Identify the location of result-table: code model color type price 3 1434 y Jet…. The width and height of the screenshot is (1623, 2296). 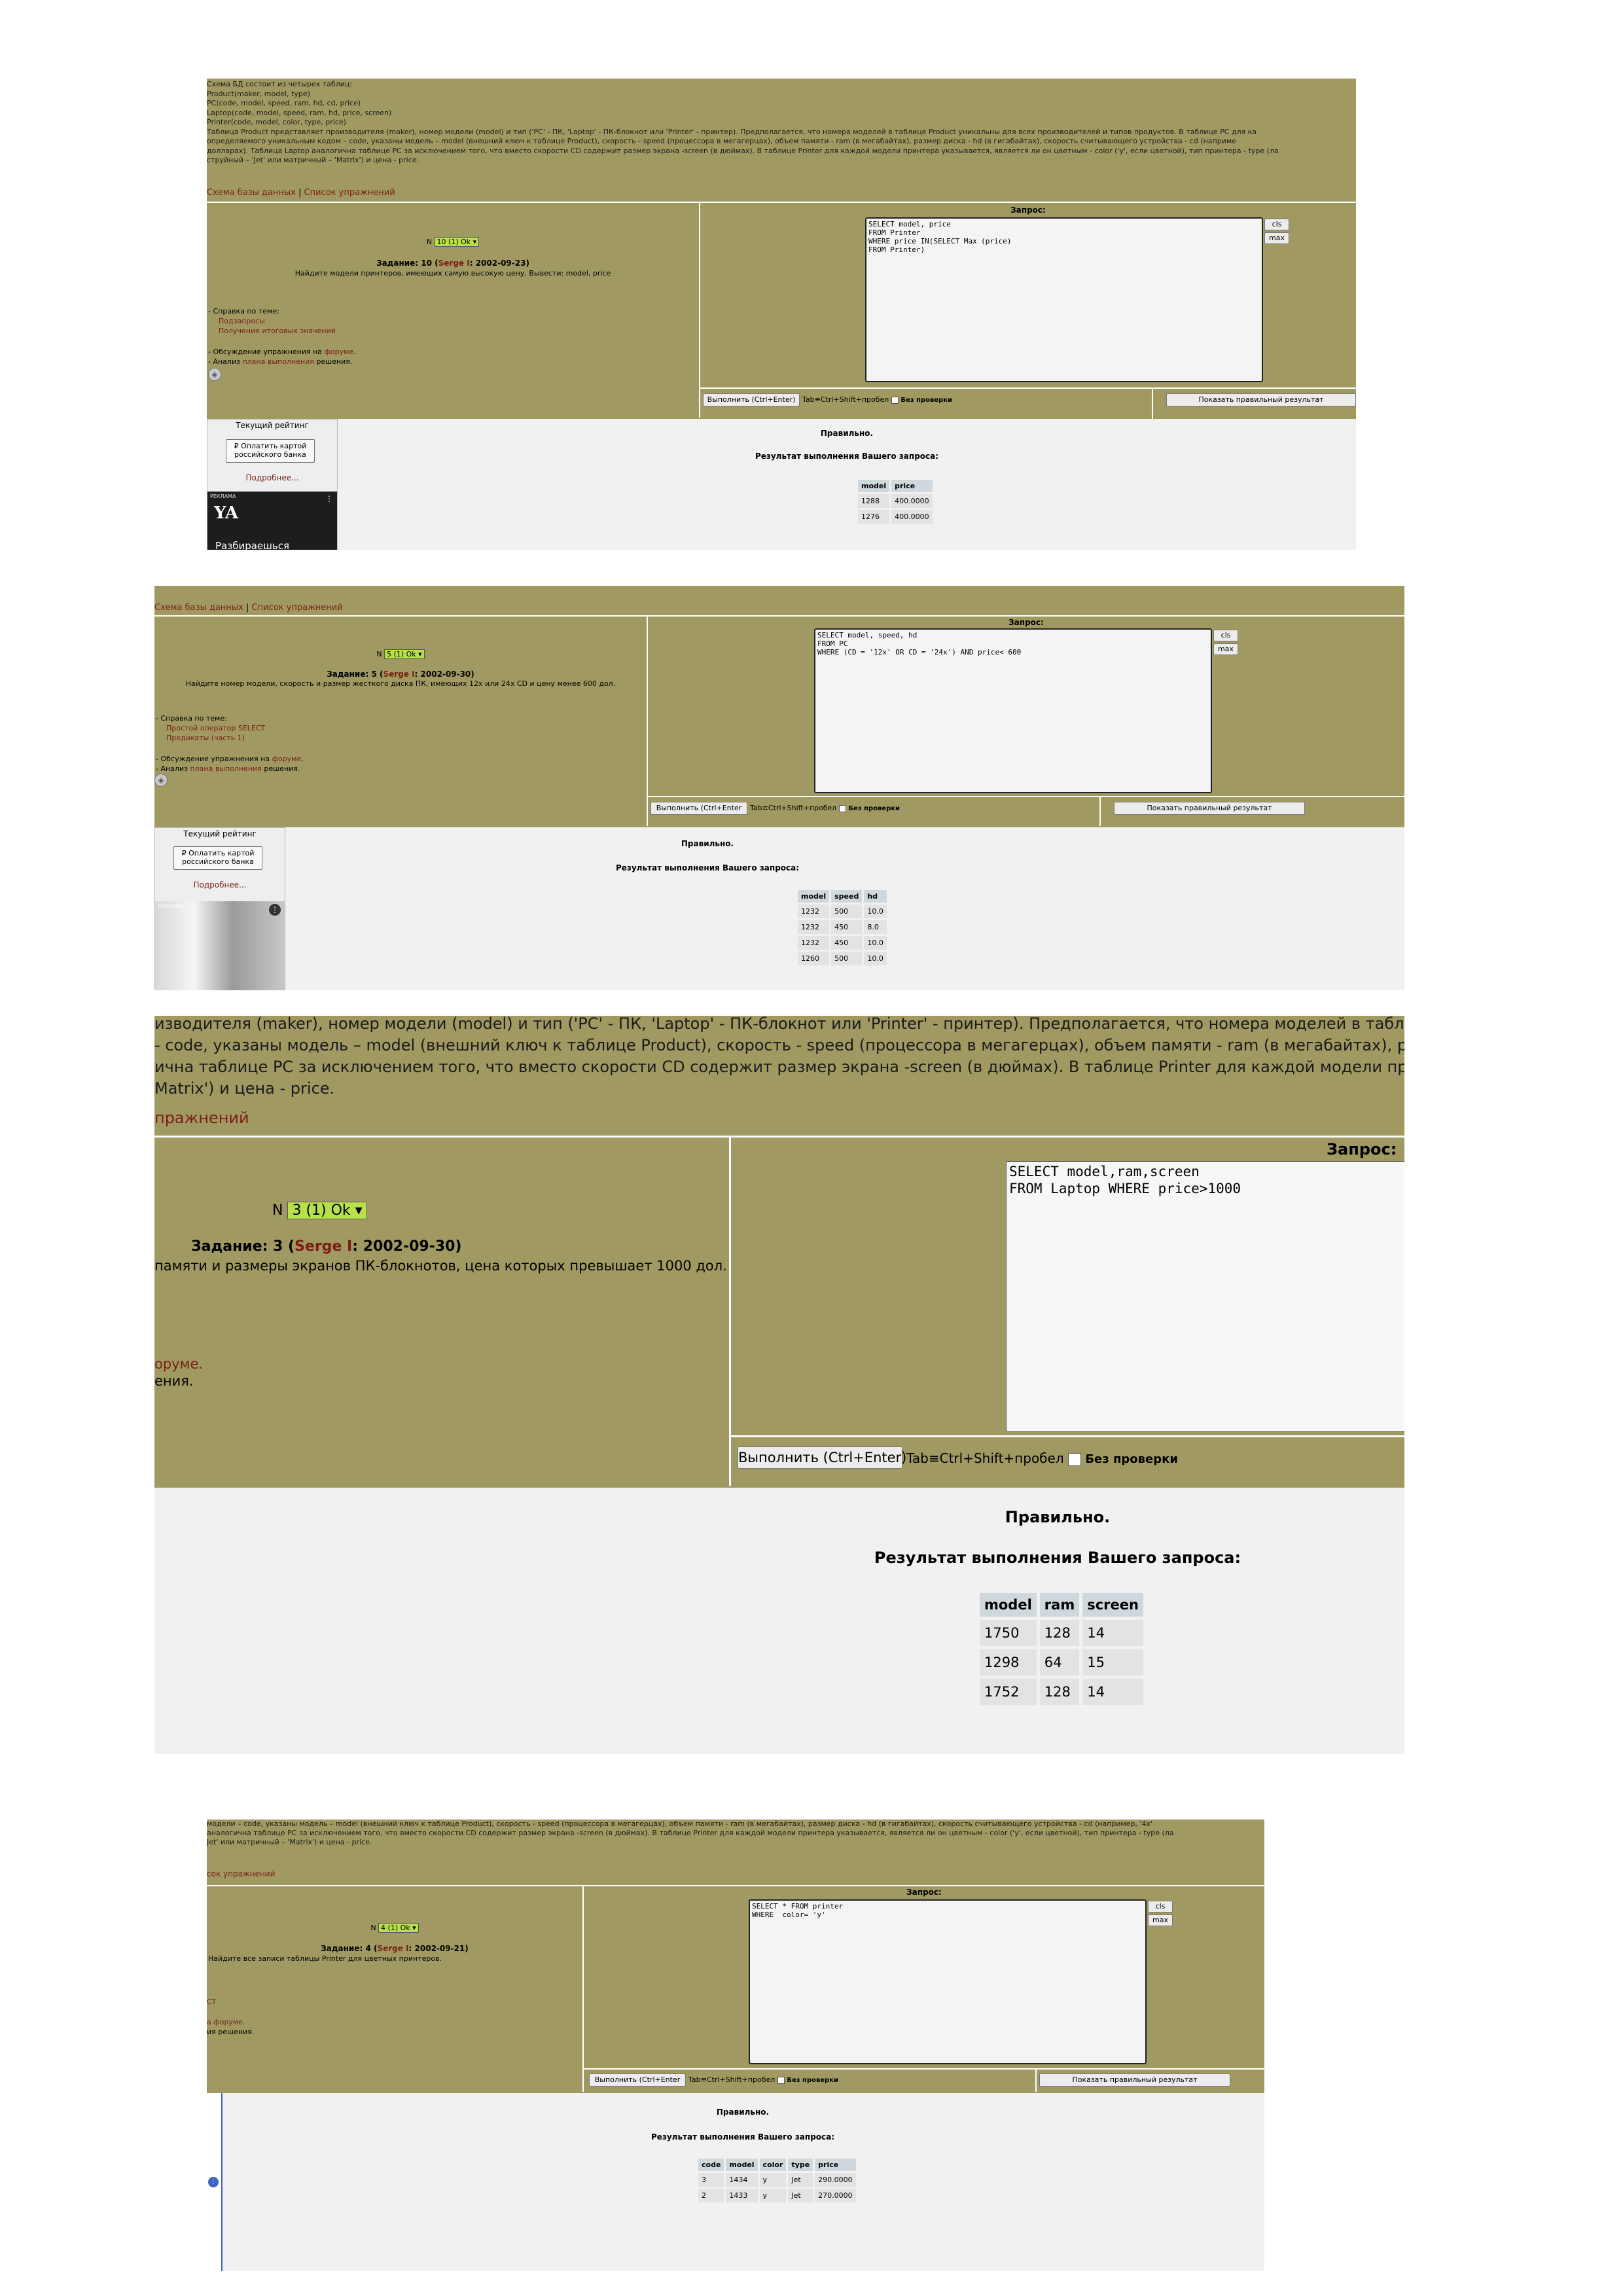
(777, 2180).